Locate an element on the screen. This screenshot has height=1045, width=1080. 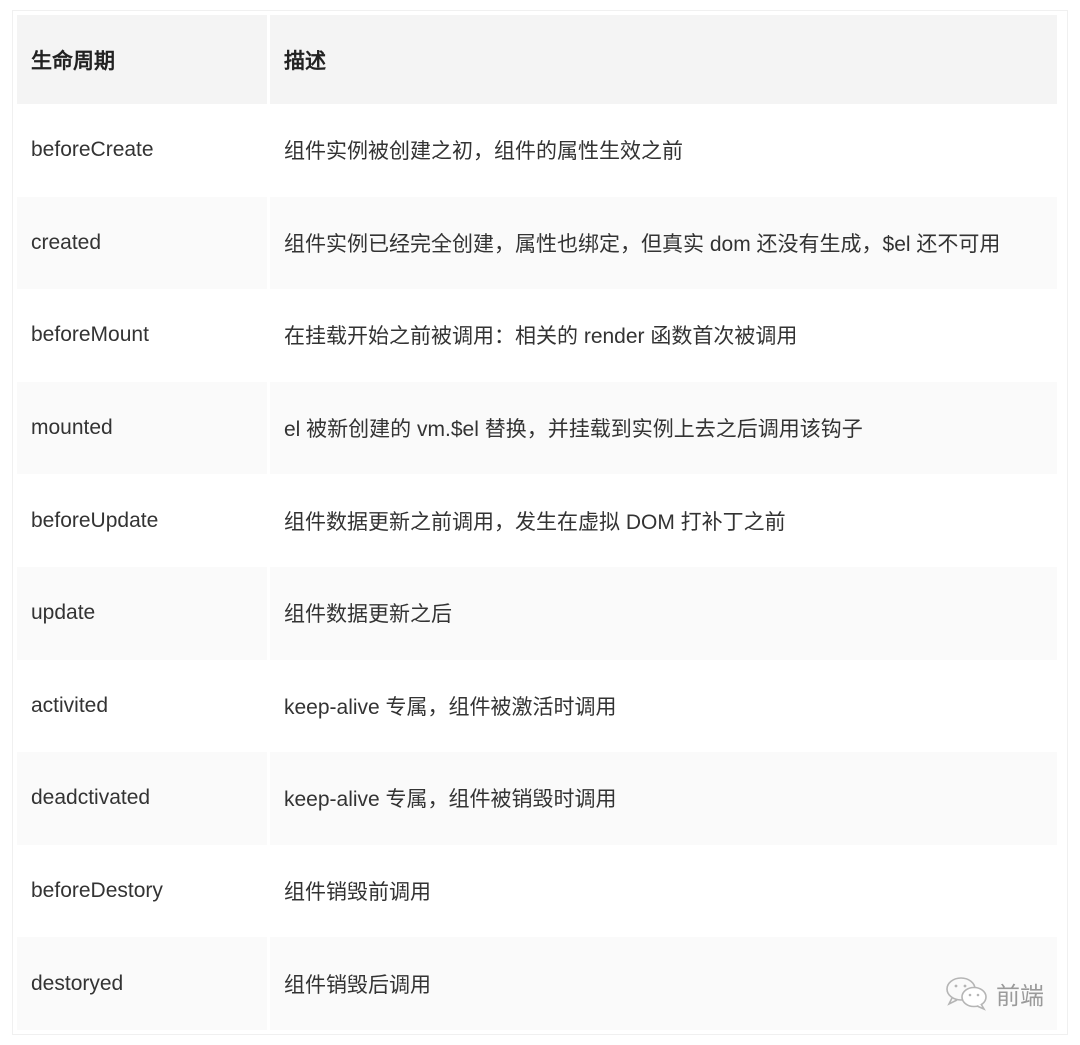
lifecycle-name: activited is located at coordinates (142, 706).